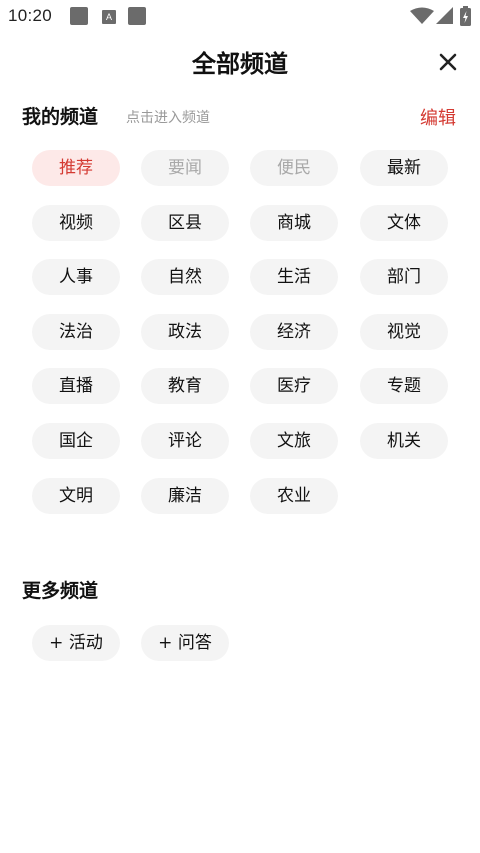 The width and height of the screenshot is (480, 853). I want to click on channel-chip: 教育, so click(185, 386).